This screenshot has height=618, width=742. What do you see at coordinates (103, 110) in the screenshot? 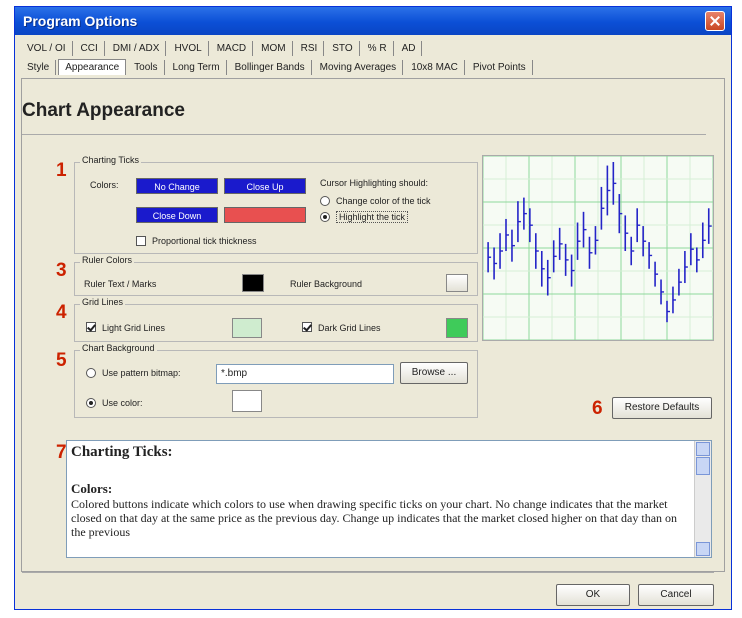
I see `page-title: Chart Appearance` at bounding box center [103, 110].